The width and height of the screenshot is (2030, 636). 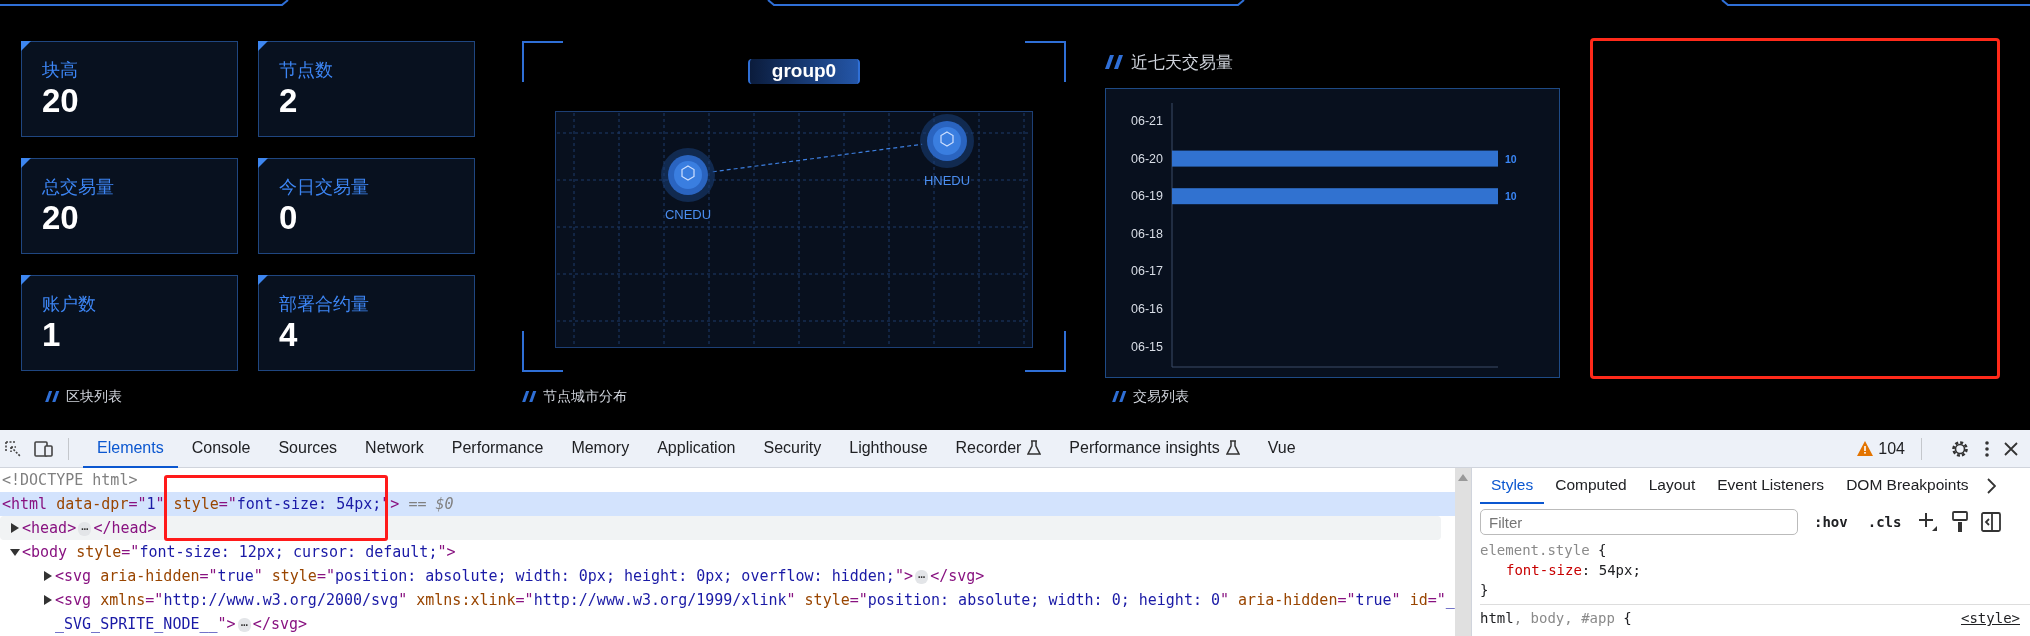 I want to click on devtools-tab: Lighthouse, so click(x=888, y=448).